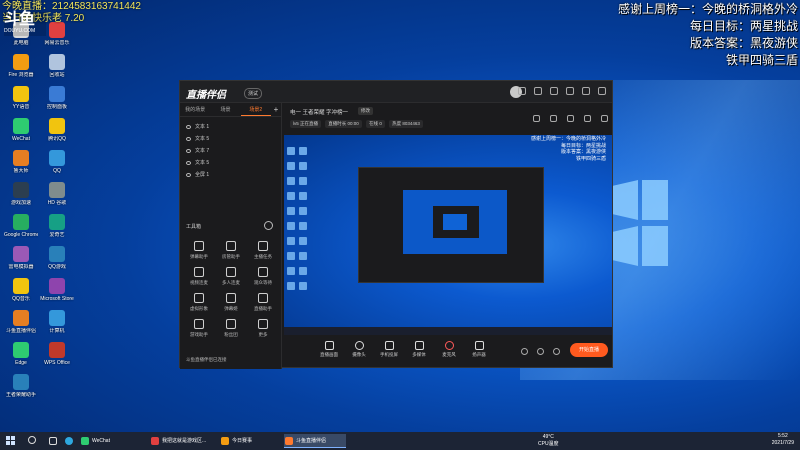 The width and height of the screenshot is (800, 450). Describe the element at coordinates (319, 112) in the screenshot. I see `stream-title: 电一 王者荣耀 字冲榜一` at that location.